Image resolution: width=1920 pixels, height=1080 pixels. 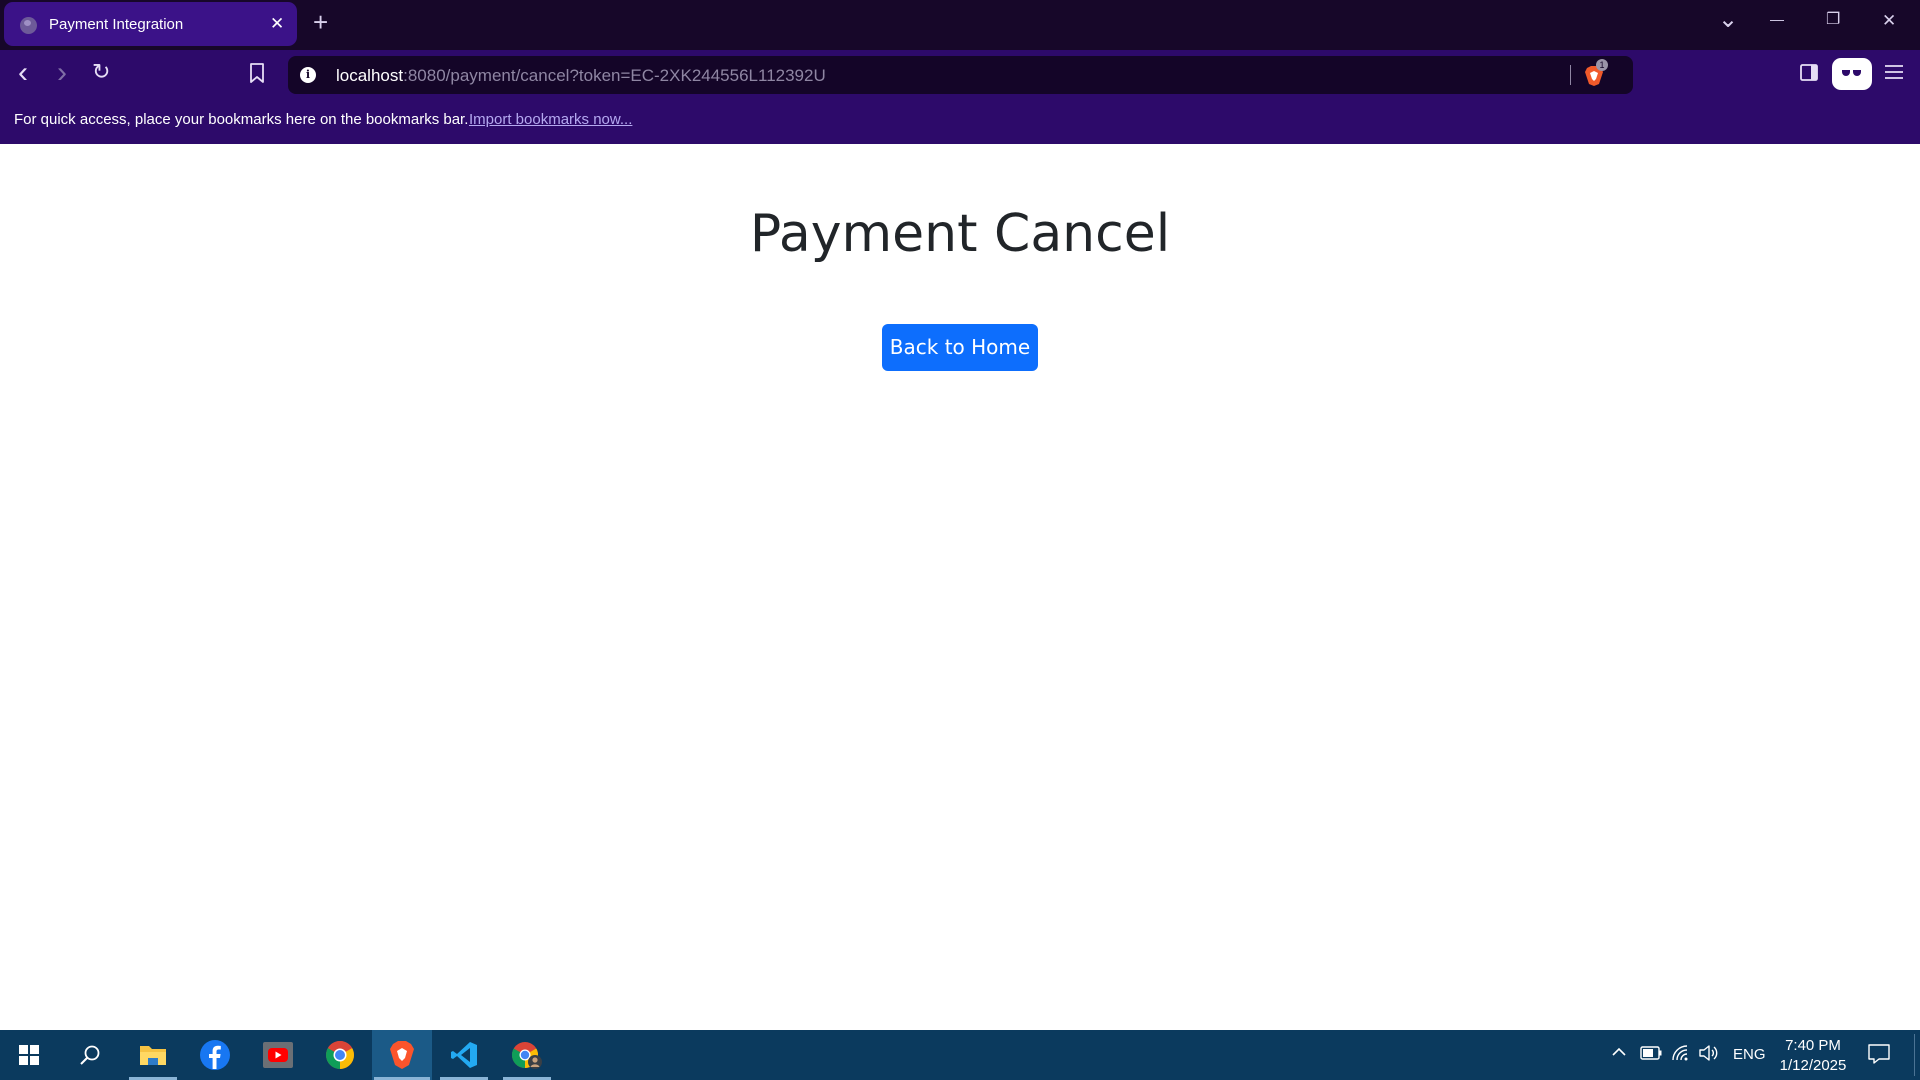 I want to click on notification-center-icon, so click(x=1879, y=1062).